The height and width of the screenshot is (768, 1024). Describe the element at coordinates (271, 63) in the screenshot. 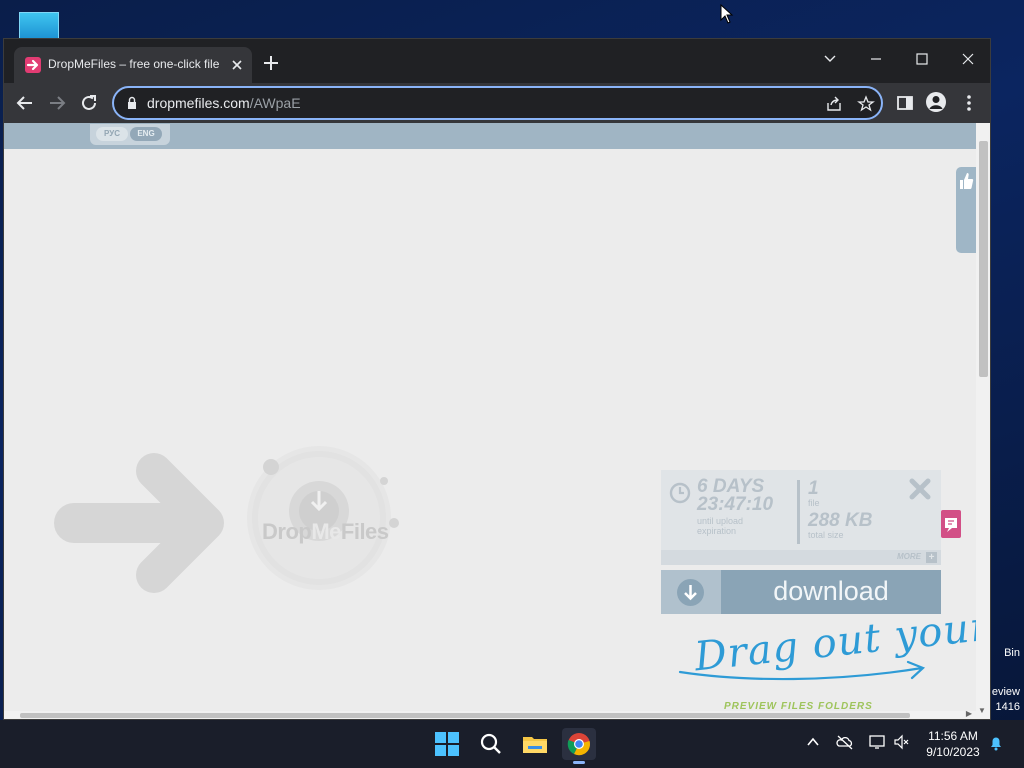

I see `new-tab-button` at that location.